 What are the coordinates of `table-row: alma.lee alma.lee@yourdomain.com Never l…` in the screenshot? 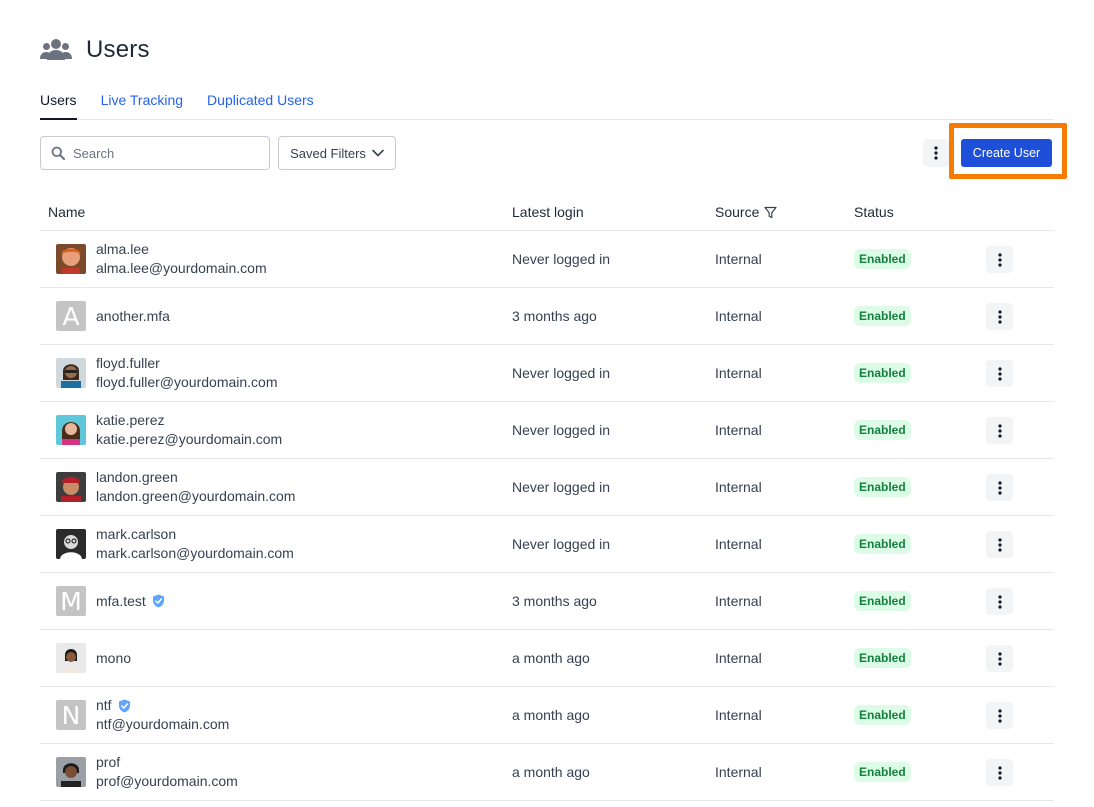 It's located at (547, 259).